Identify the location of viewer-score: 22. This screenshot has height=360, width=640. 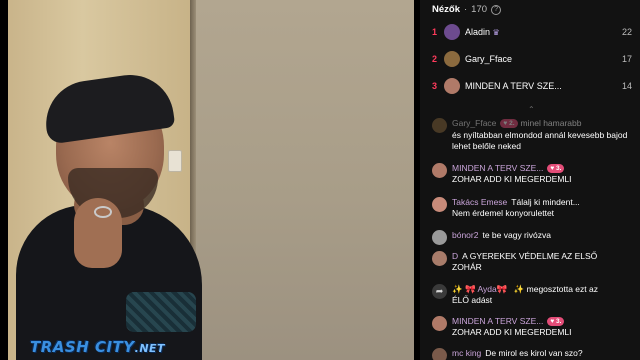
(626, 32).